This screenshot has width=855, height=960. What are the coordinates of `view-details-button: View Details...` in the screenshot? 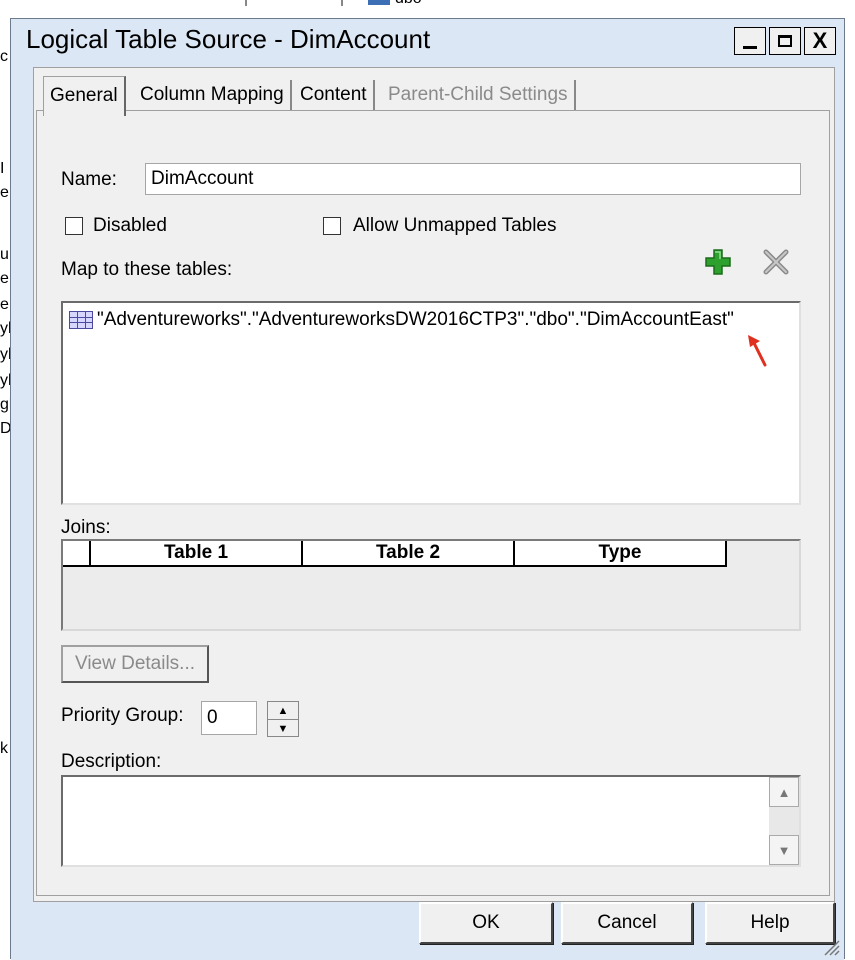 It's located at (135, 664).